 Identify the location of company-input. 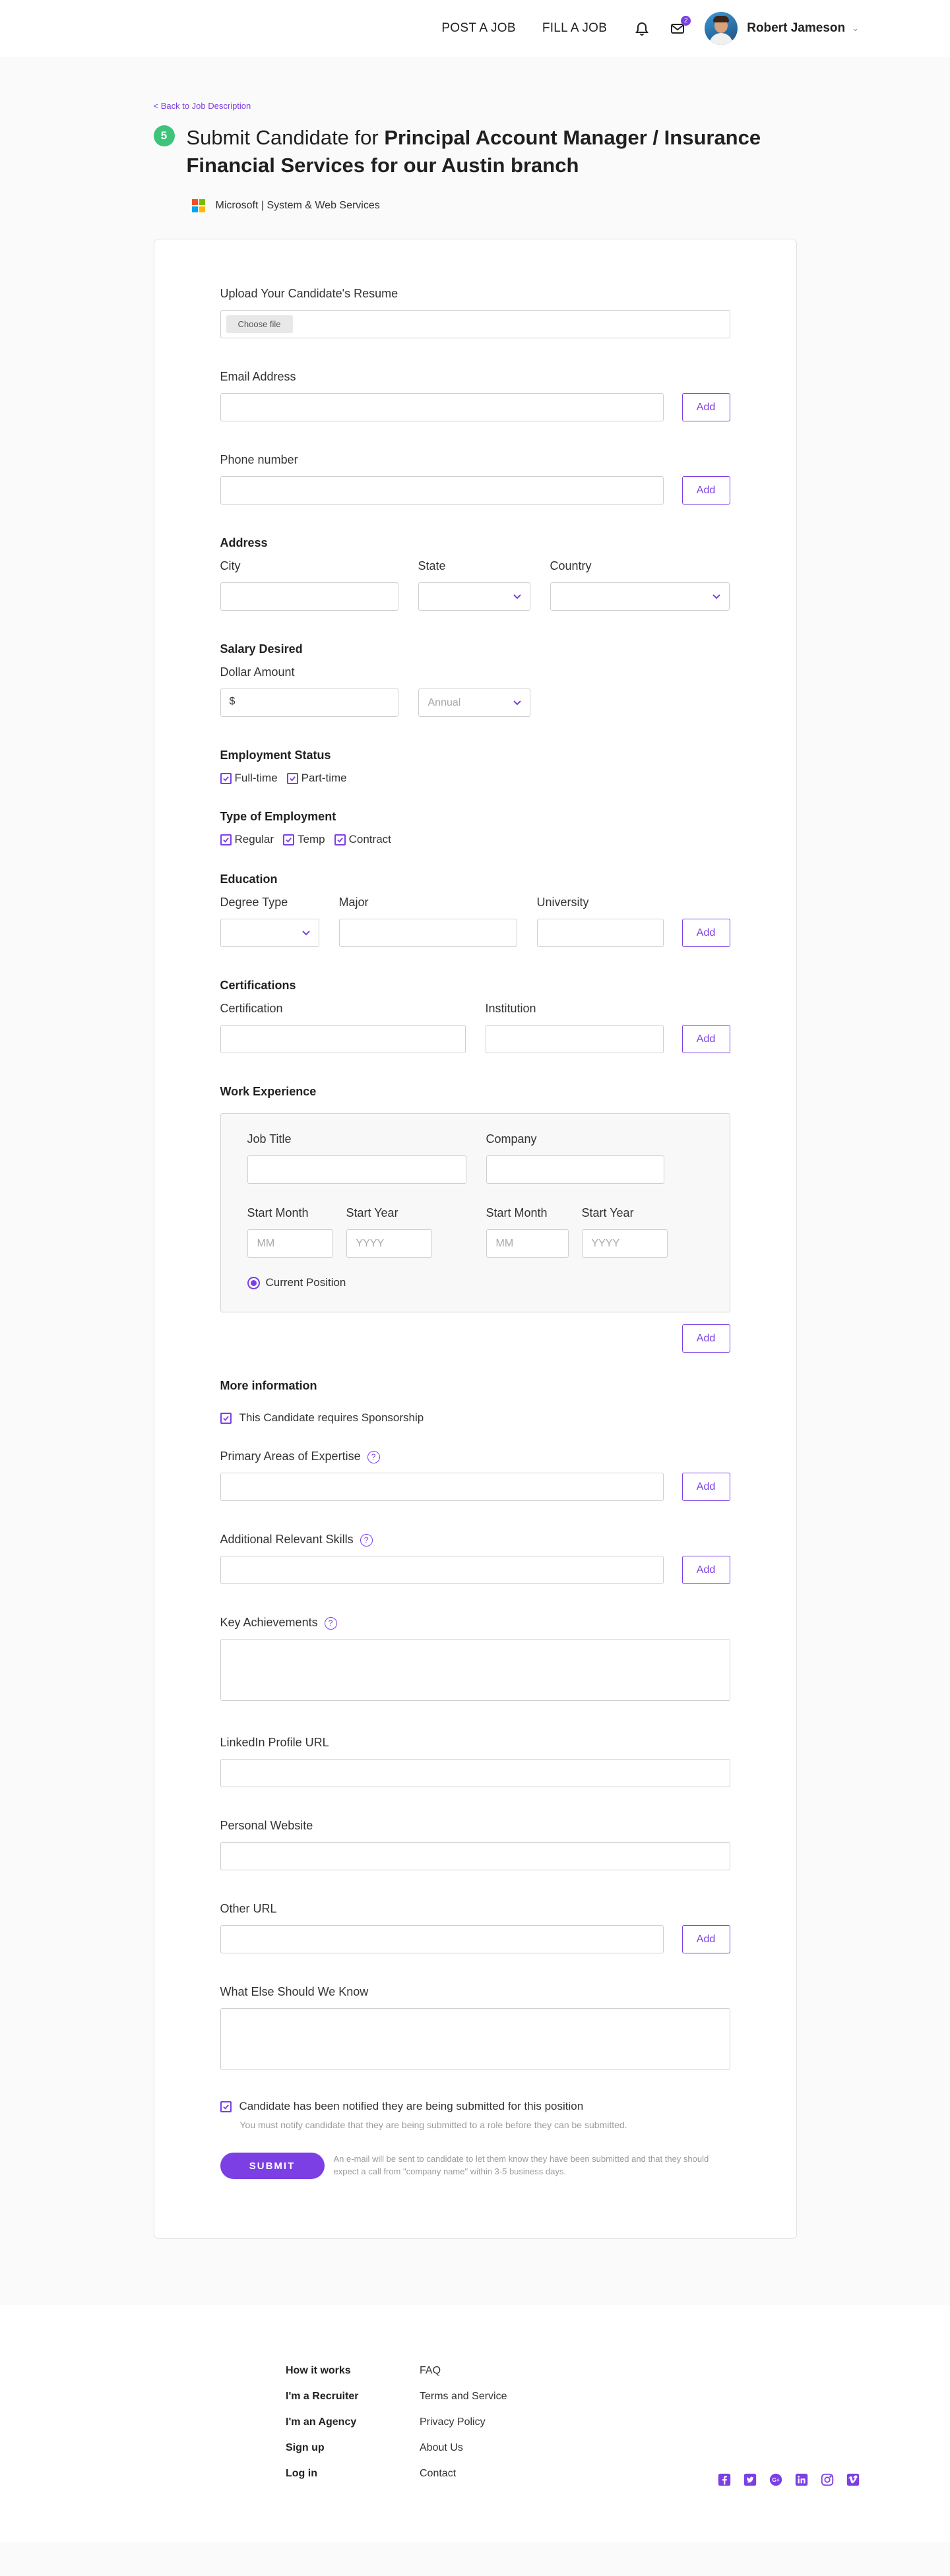
(575, 1169).